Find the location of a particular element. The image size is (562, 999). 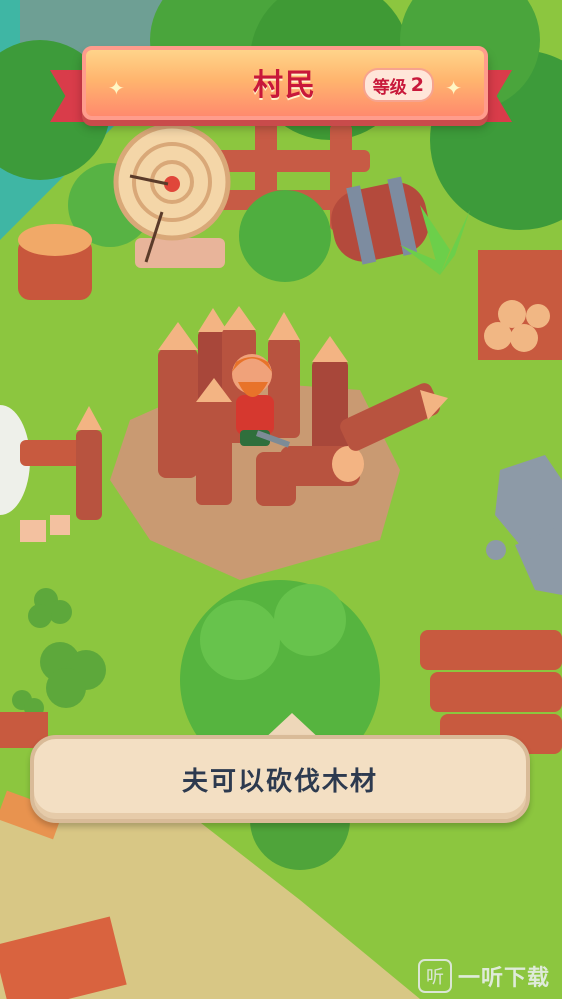

dialog-panel: 夫可以砍伐木材 is located at coordinates (280, 769).